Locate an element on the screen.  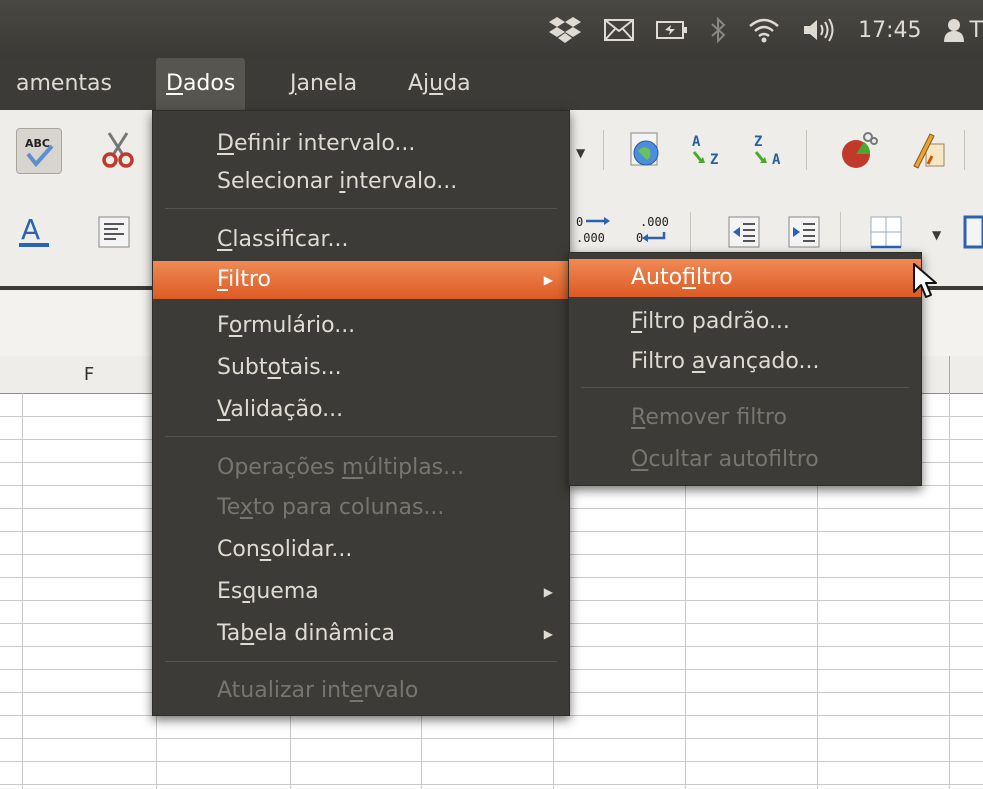
battery-icon is located at coordinates (672, 30).